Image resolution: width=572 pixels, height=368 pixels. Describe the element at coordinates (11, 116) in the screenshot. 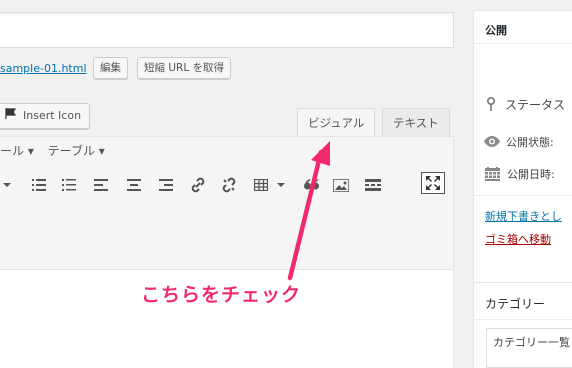

I see `flag-icon` at that location.